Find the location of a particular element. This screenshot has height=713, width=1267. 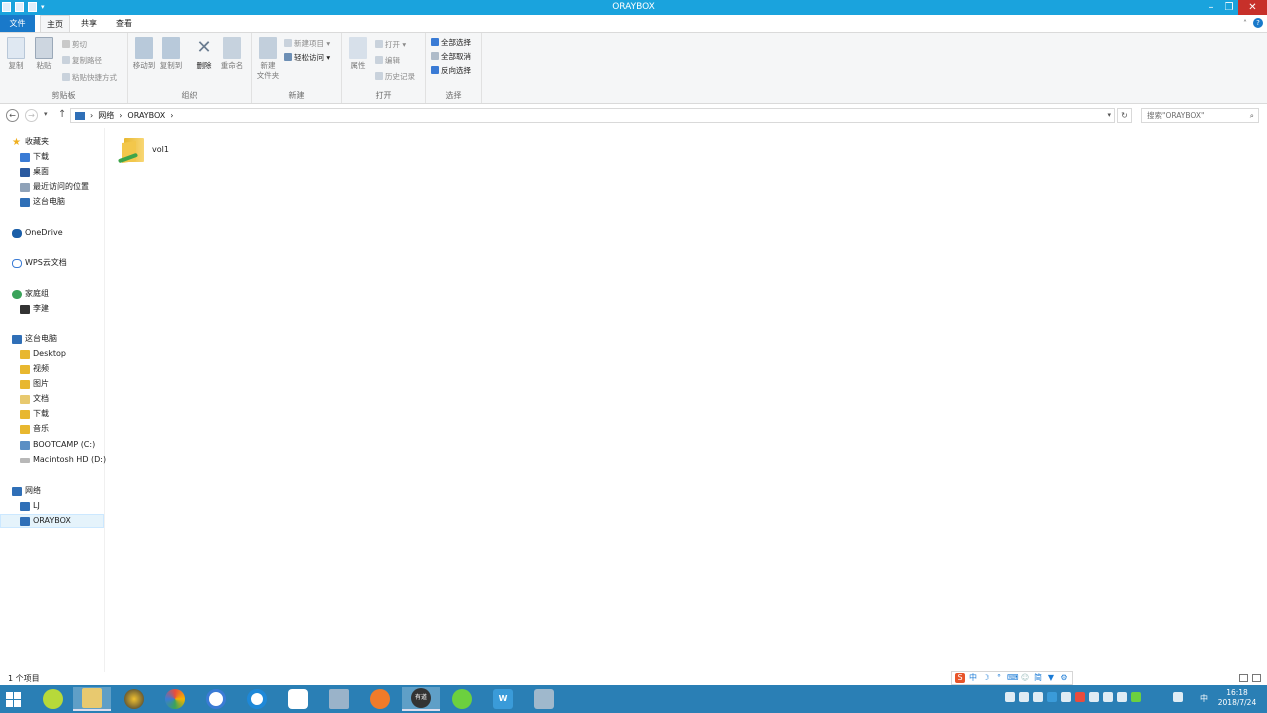

new-item-button: 新建项目 ▾ is located at coordinates (307, 44).